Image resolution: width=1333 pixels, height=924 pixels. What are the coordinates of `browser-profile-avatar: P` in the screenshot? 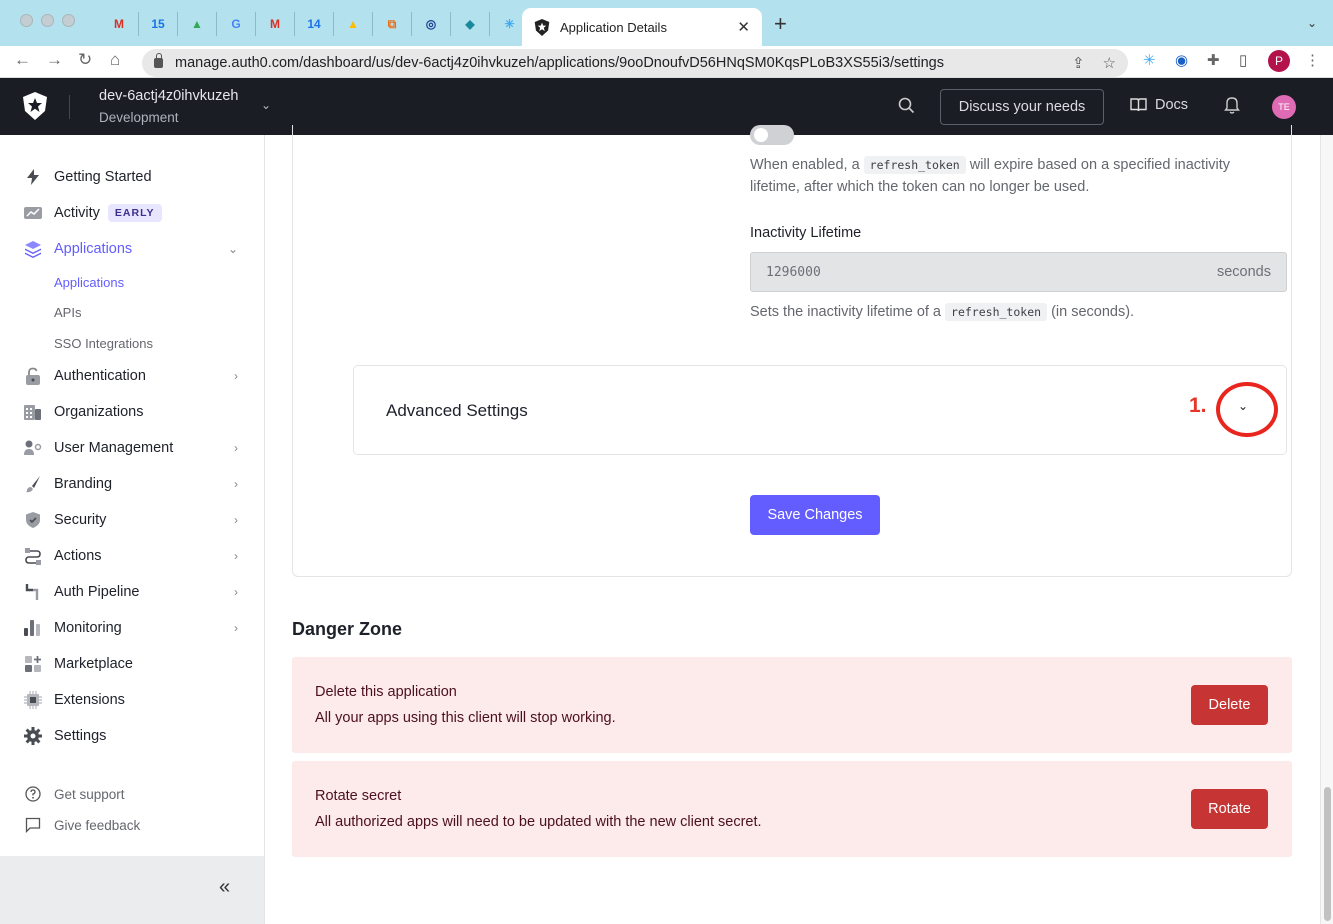 It's located at (1279, 61).